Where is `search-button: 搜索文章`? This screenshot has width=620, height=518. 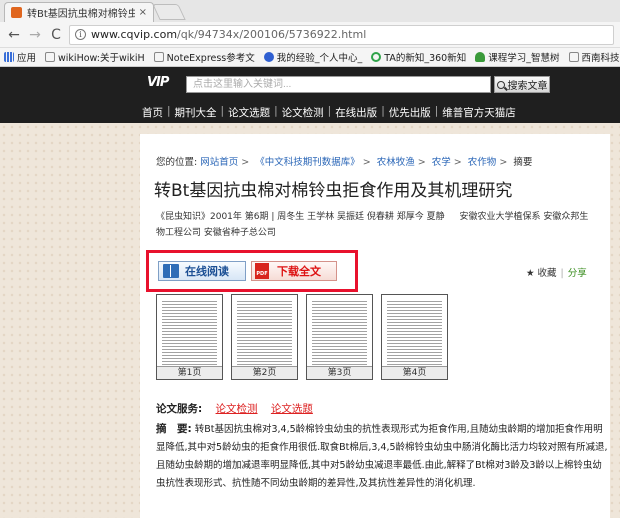
search-button: 搜索文章 is located at coordinates (522, 84).